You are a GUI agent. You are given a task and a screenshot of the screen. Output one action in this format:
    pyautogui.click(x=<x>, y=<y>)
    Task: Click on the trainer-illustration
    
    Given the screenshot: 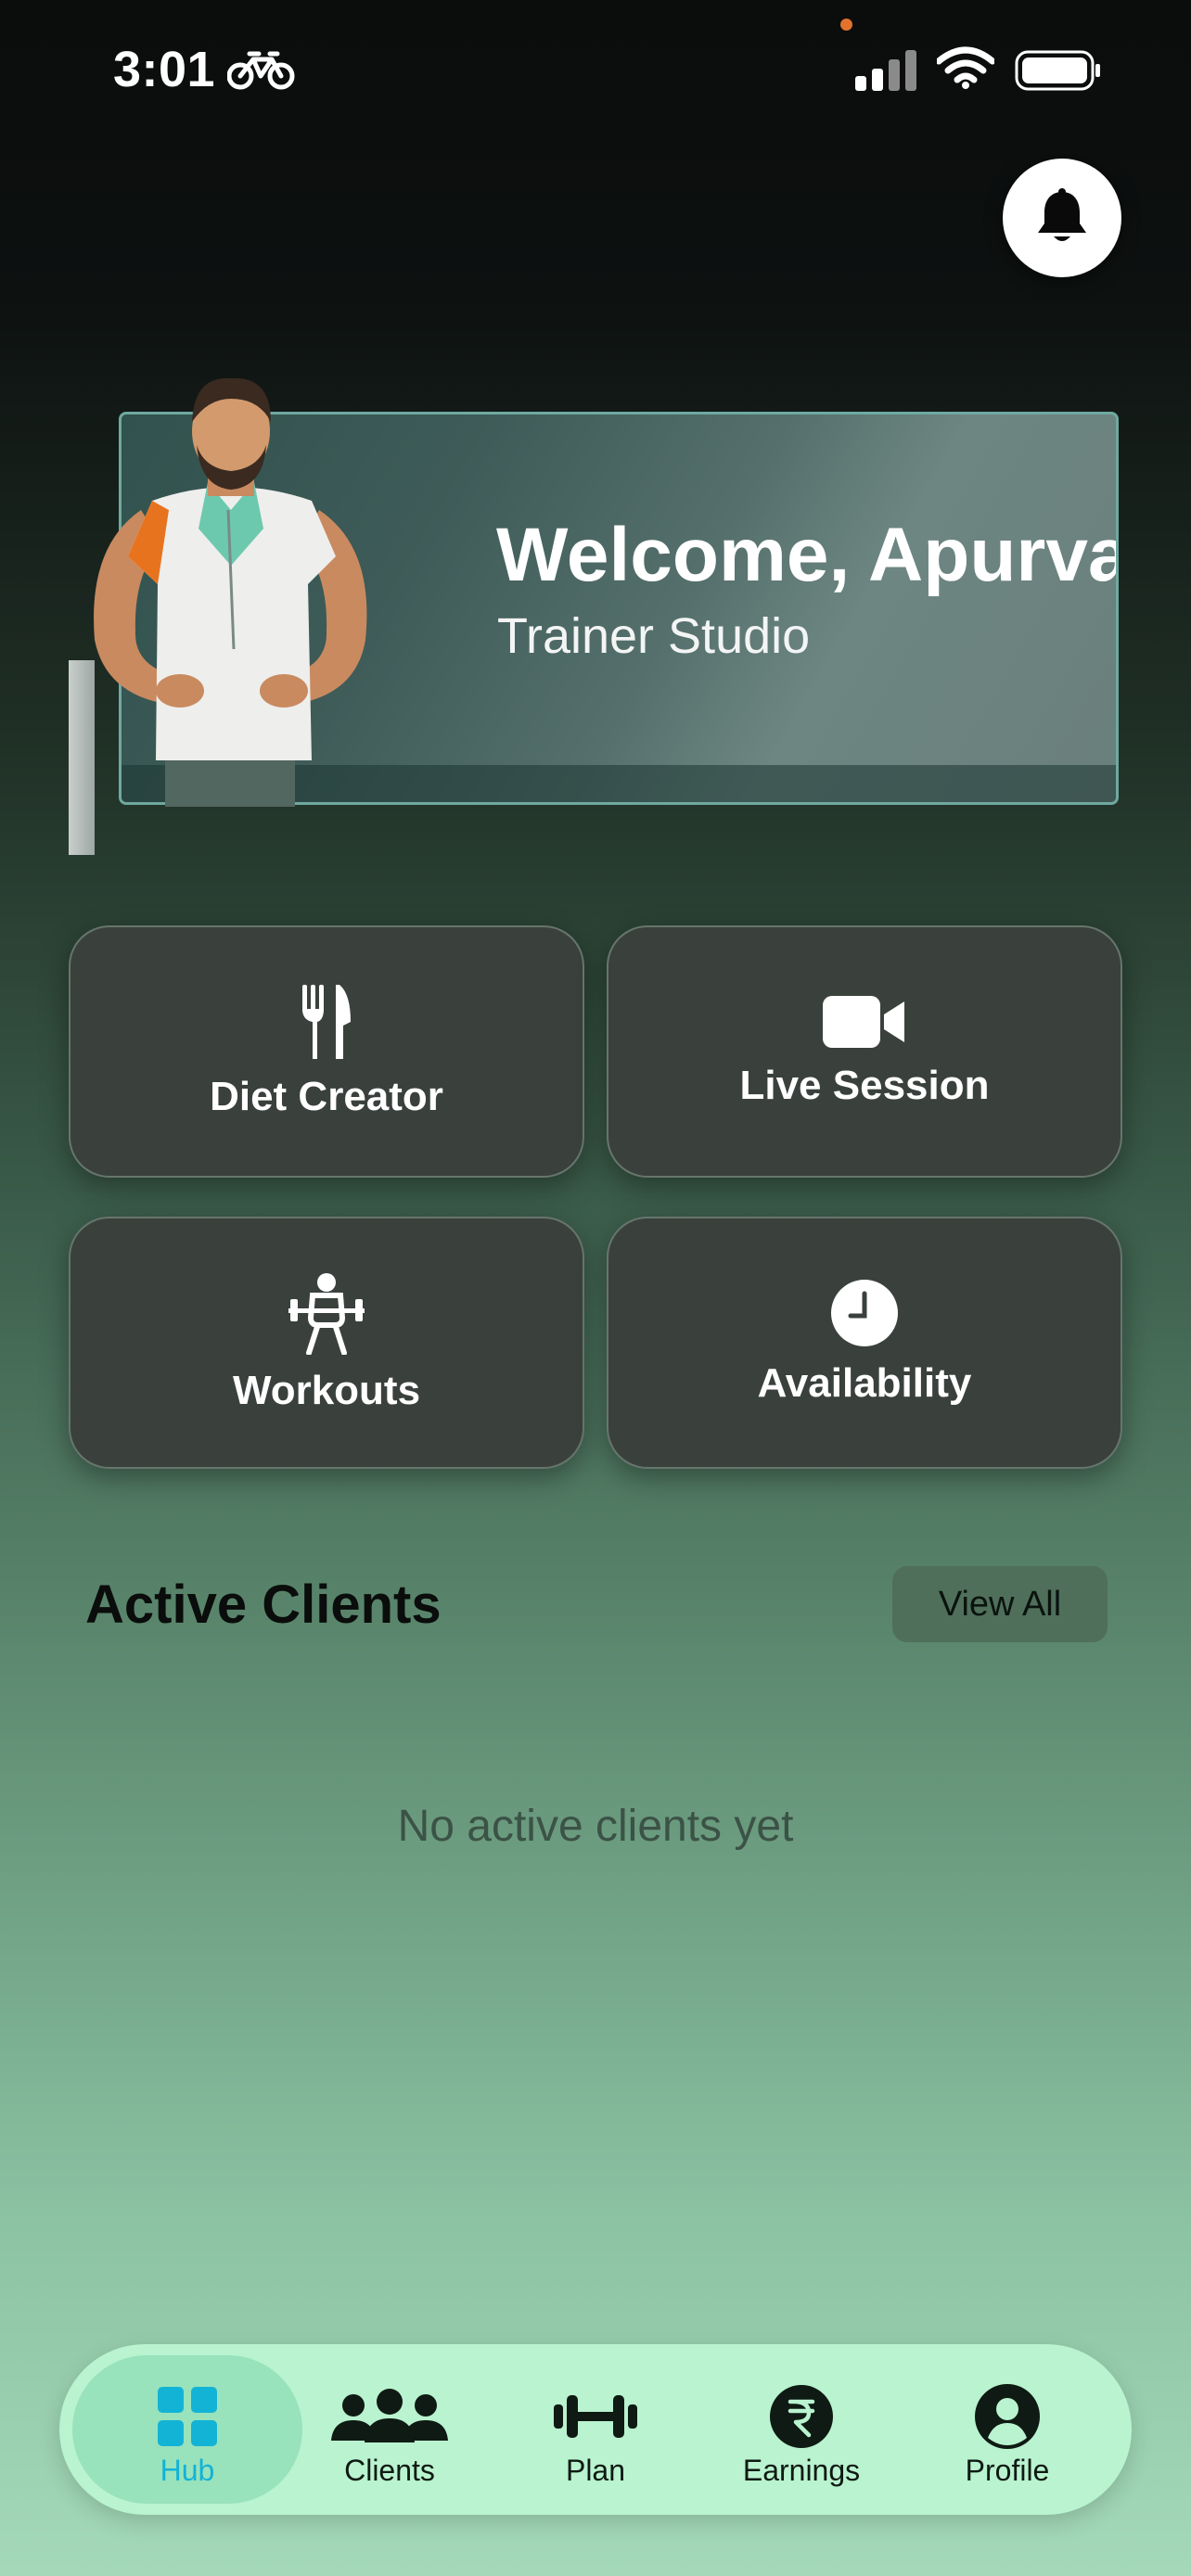 What is the action you would take?
    pyautogui.click(x=230, y=592)
    